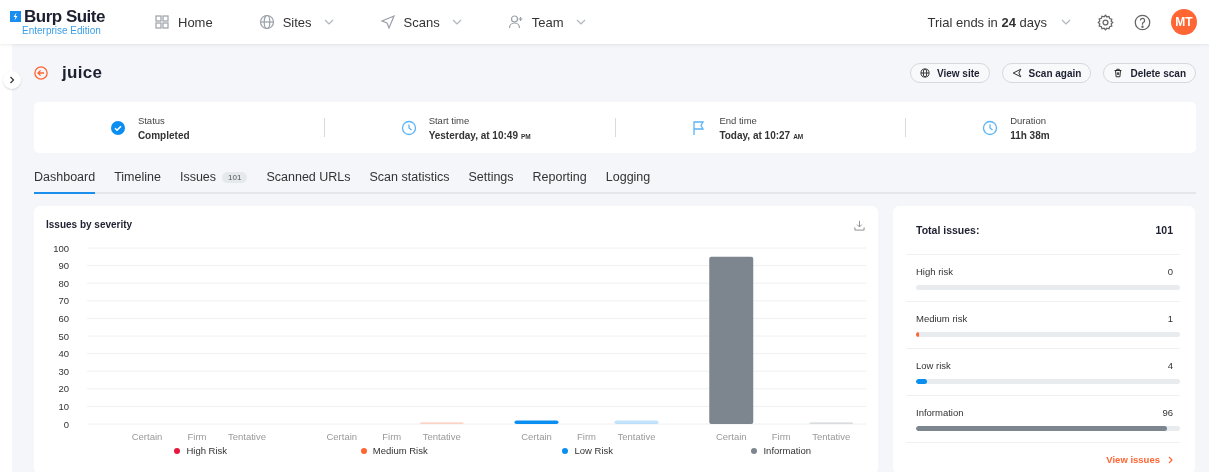 The height and width of the screenshot is (472, 1209). What do you see at coordinates (63, 354) in the screenshot?
I see `axis-label: 40` at bounding box center [63, 354].